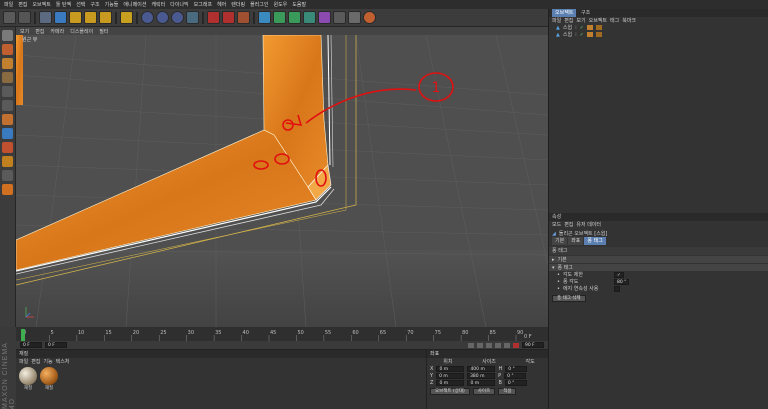 This screenshot has width=768, height=409. What do you see at coordinates (507, 345) in the screenshot?
I see `last-frame-icon` at bounding box center [507, 345].